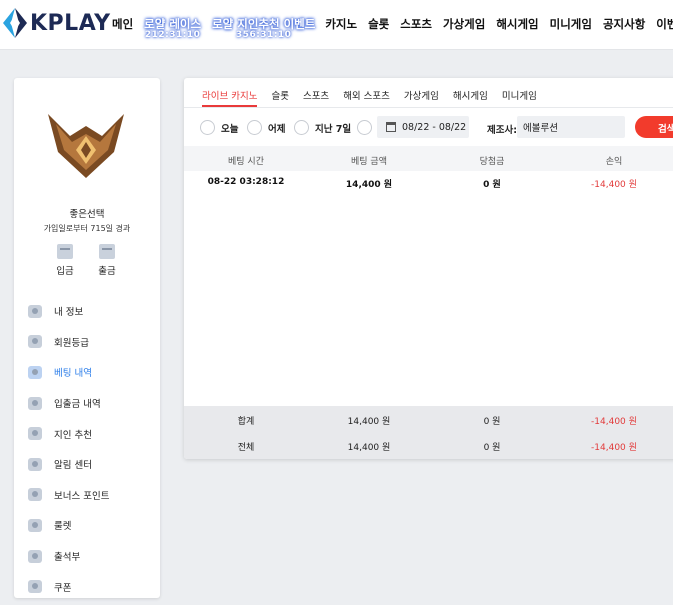  What do you see at coordinates (464, 25) in the screenshot?
I see `nav-virtual-game: 가상게임` at bounding box center [464, 25].